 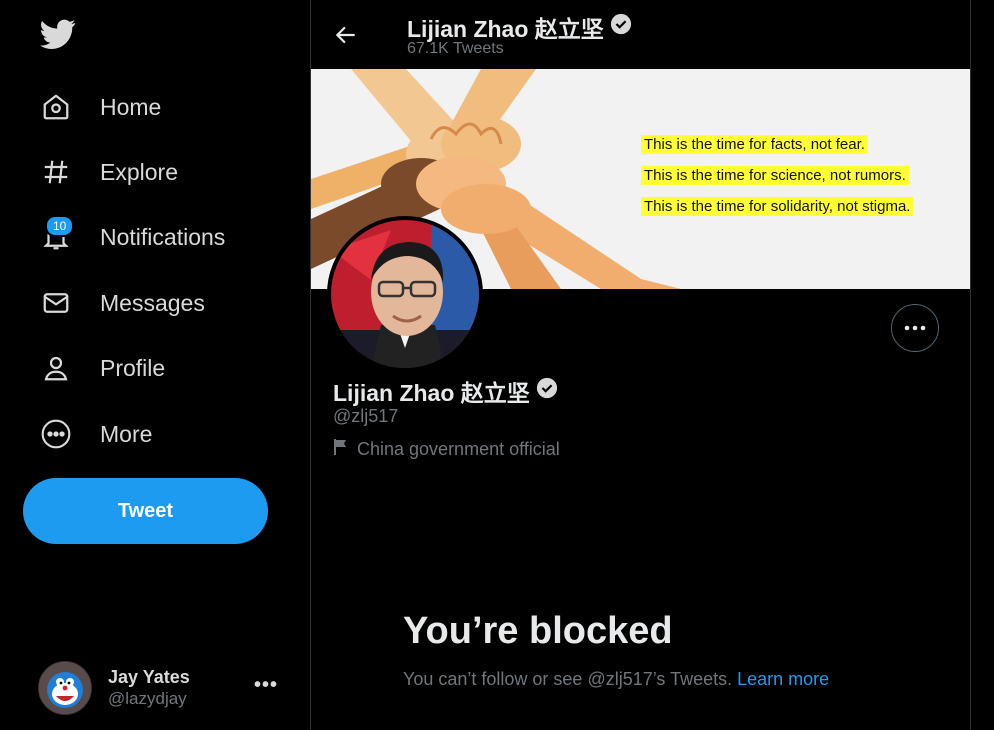 What do you see at coordinates (65, 688) in the screenshot?
I see `avatar` at bounding box center [65, 688].